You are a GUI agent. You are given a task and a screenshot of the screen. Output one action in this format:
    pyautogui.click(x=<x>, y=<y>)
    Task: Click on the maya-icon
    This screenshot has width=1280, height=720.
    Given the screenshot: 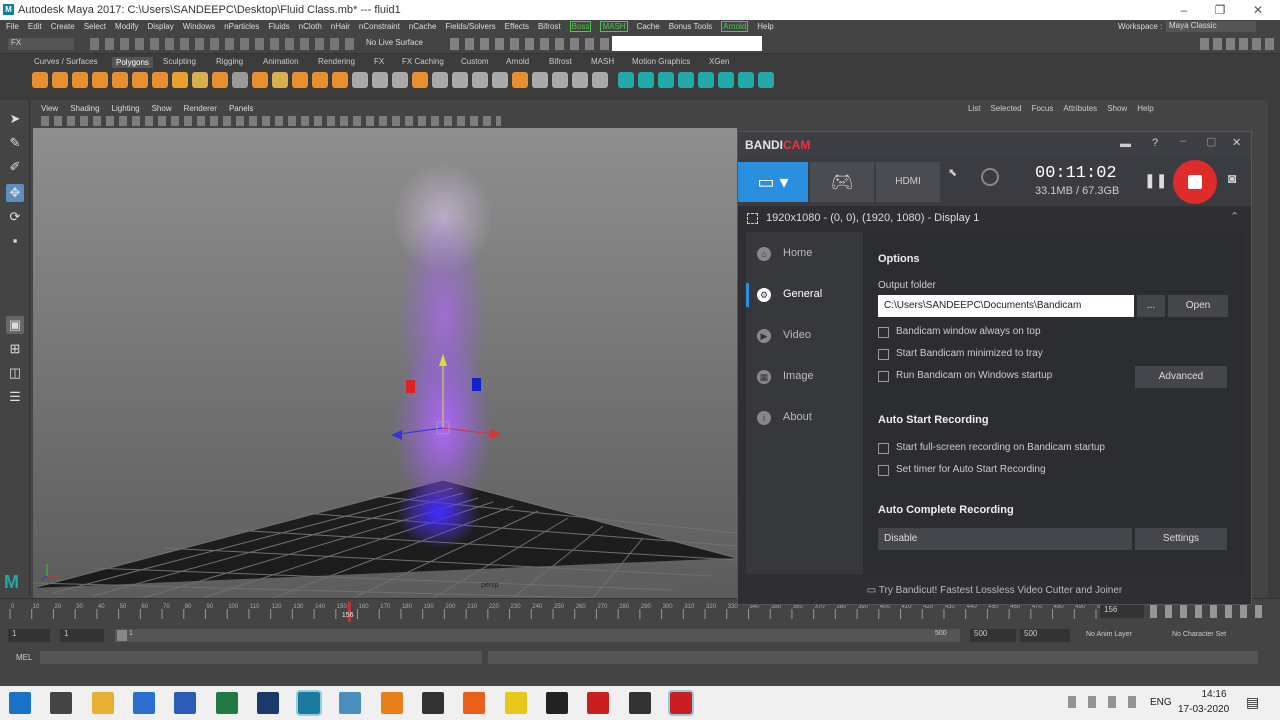 What is the action you would take?
    pyautogui.click(x=309, y=703)
    